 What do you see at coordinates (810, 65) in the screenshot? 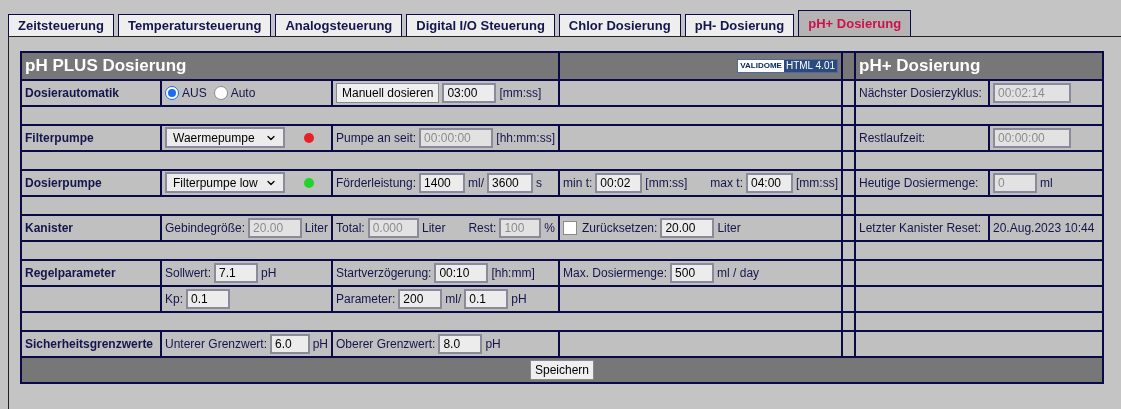
I see `badge-label: HTML 4.01` at bounding box center [810, 65].